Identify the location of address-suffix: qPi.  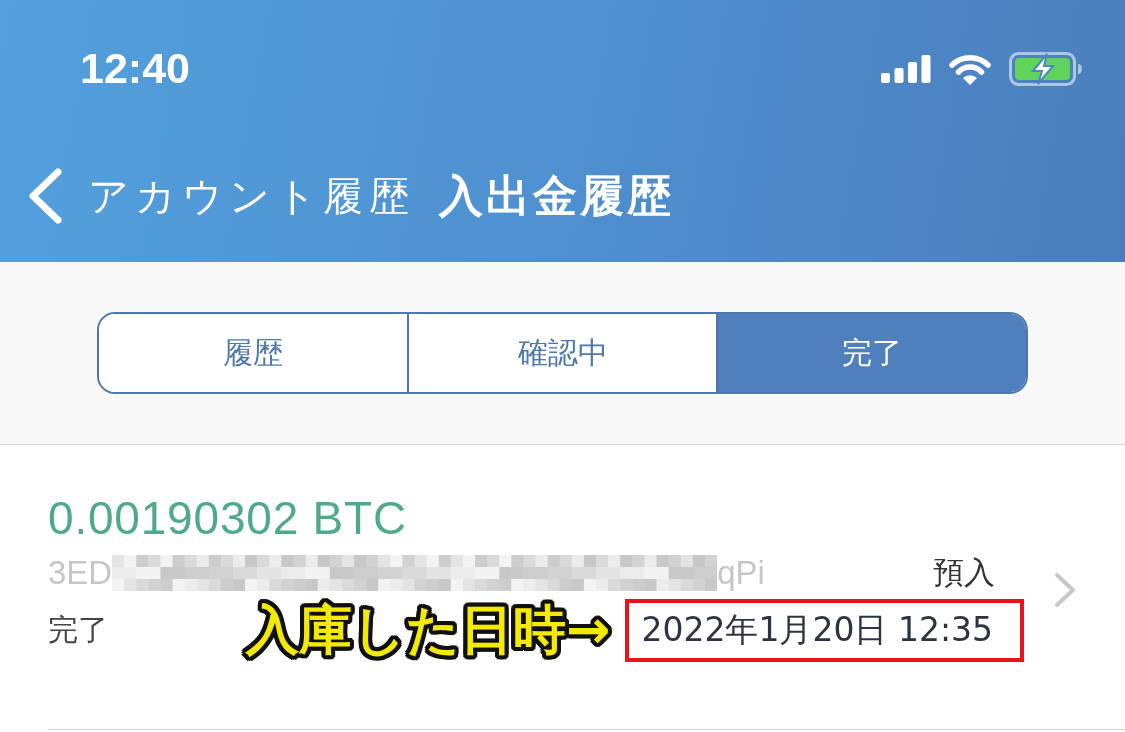
(741, 573).